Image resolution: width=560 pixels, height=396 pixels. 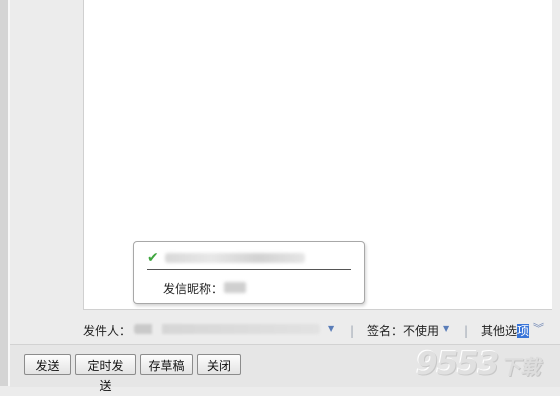 What do you see at coordinates (219, 364) in the screenshot?
I see `close-button: 关闭` at bounding box center [219, 364].